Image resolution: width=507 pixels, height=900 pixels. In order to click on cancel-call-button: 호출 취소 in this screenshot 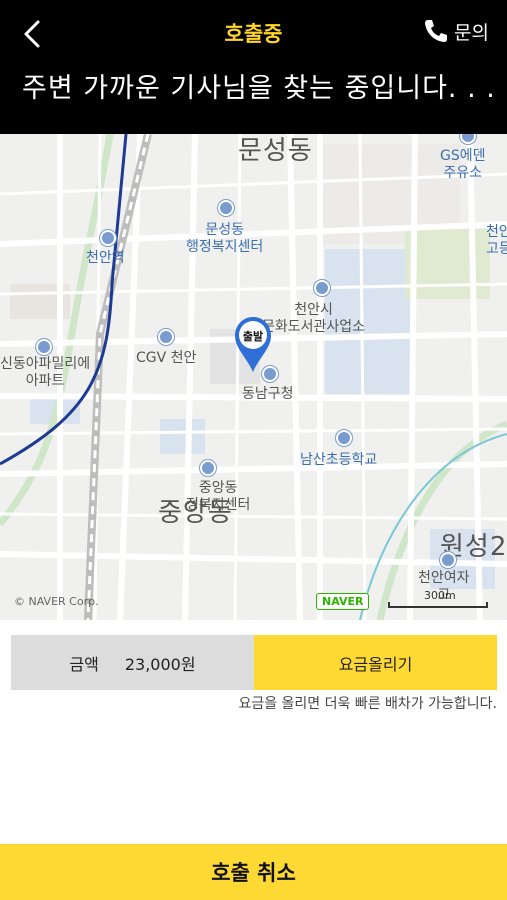, I will do `click(253, 872)`.